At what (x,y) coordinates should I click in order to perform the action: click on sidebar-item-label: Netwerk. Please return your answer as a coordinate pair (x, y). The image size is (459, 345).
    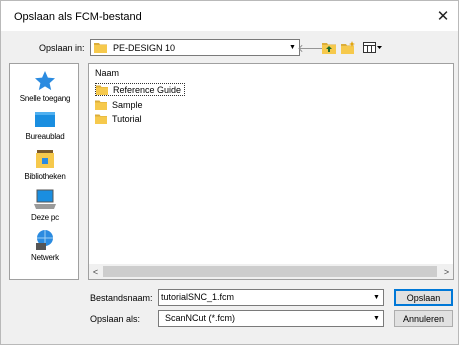
    Looking at the image, I should click on (45, 257).